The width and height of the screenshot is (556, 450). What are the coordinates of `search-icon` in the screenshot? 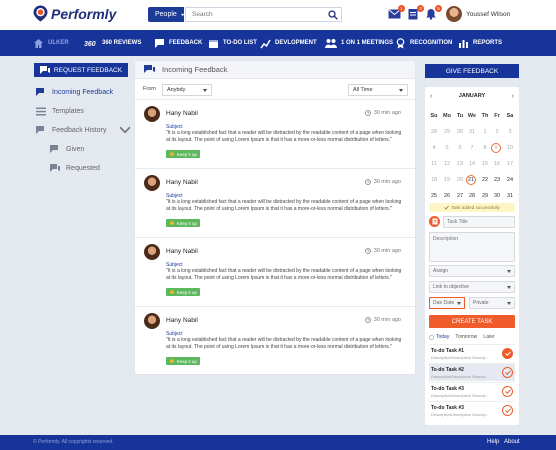 It's located at (333, 15).